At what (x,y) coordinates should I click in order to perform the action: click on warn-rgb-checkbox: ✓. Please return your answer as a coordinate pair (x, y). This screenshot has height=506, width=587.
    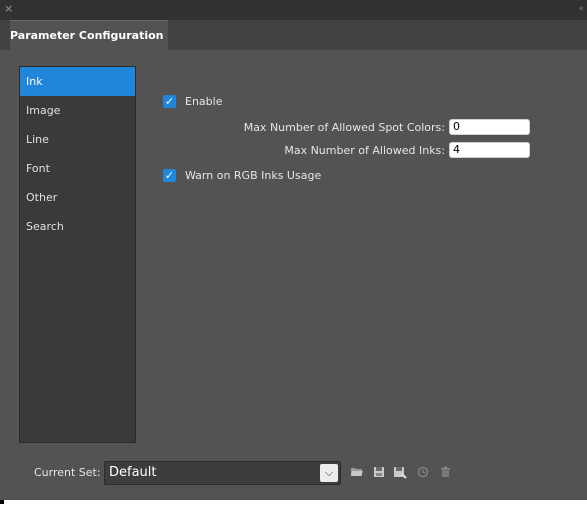
    Looking at the image, I should click on (169, 175).